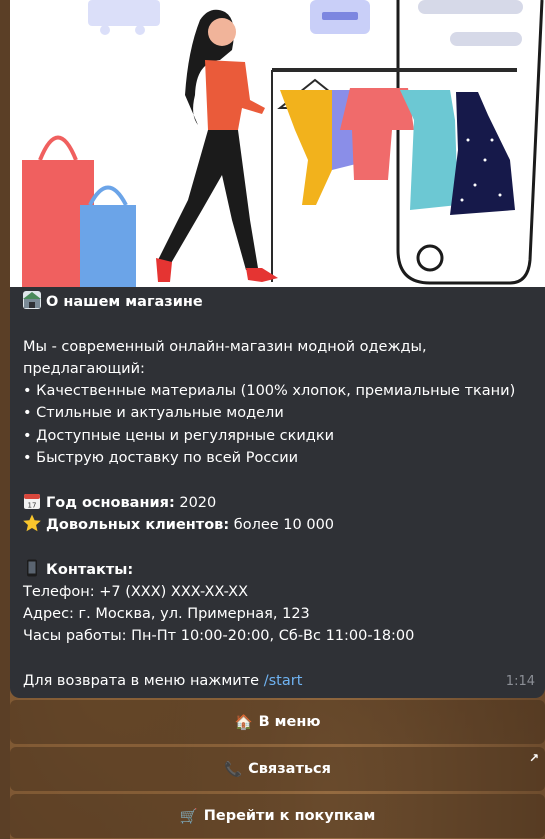 This screenshot has width=545, height=839. I want to click on bullet-item: • Быструю доставку по всей России, so click(161, 458).